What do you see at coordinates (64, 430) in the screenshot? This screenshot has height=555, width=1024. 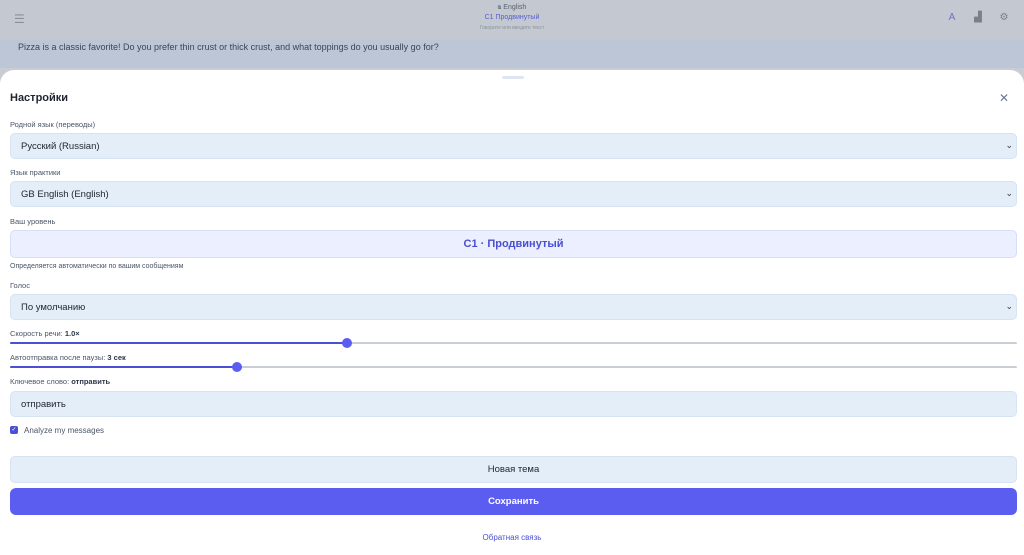 I see `analyze-label: Analyze my messages` at bounding box center [64, 430].